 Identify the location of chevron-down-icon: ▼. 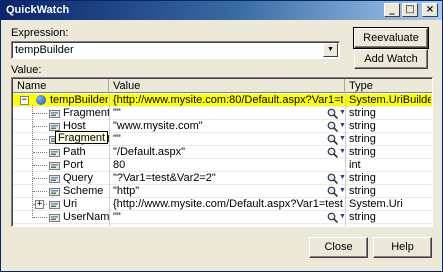
(330, 50).